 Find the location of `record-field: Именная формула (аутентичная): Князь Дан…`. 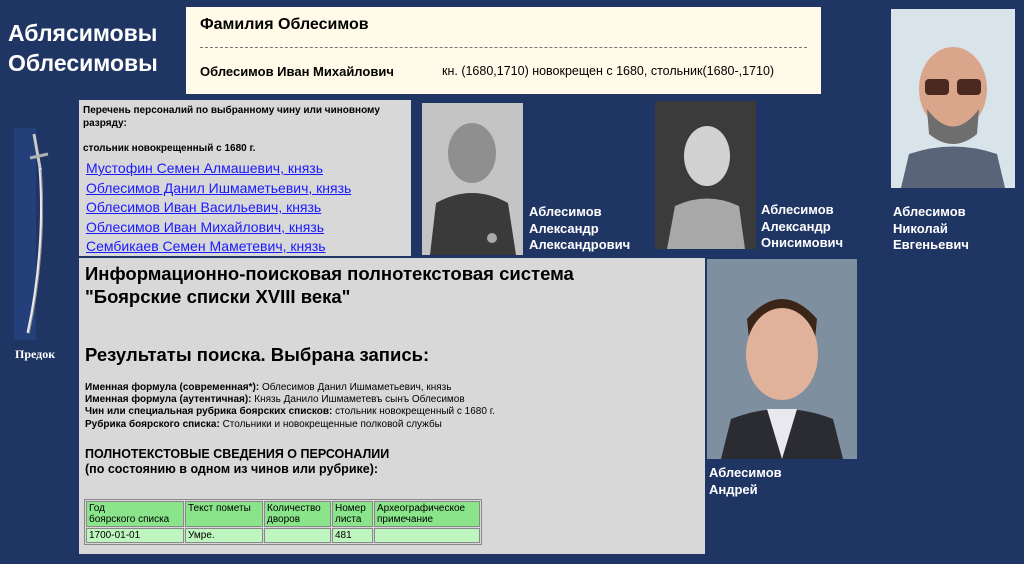

record-field: Именная формула (аутентичная): Князь Дан… is located at coordinates (275, 400).